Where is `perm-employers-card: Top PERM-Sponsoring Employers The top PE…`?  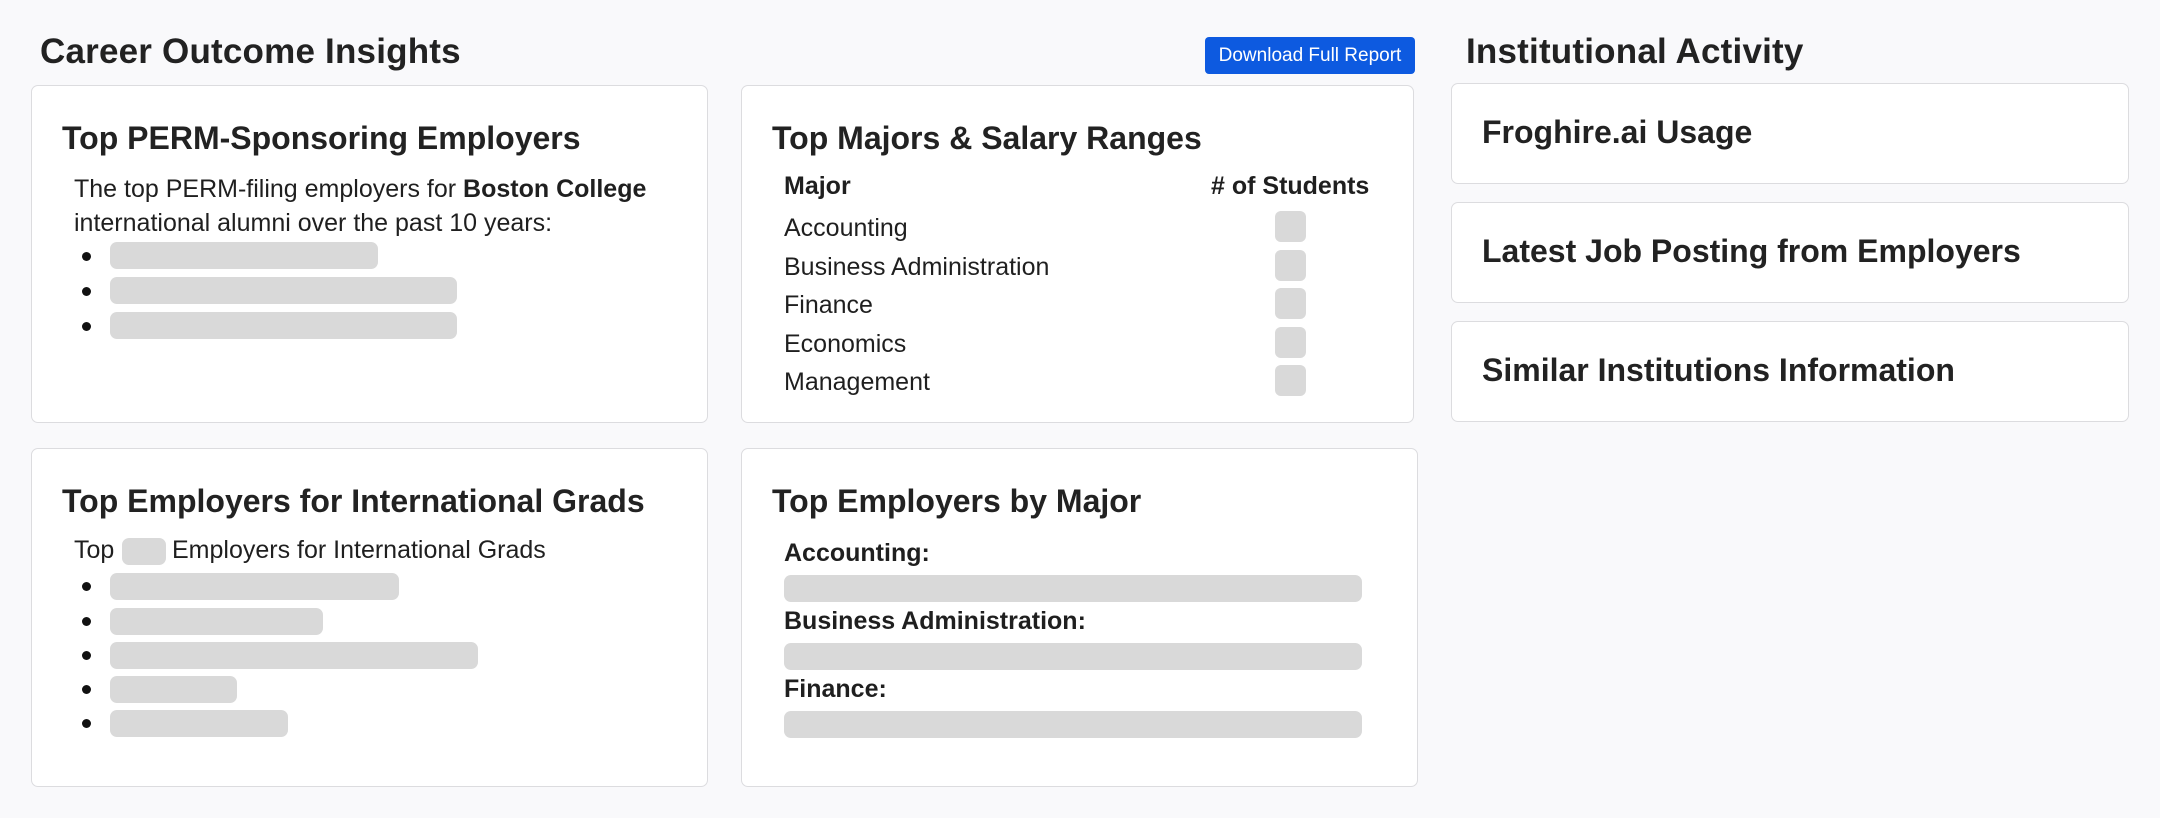 perm-employers-card: Top PERM-Sponsoring Employers The top PE… is located at coordinates (369, 254).